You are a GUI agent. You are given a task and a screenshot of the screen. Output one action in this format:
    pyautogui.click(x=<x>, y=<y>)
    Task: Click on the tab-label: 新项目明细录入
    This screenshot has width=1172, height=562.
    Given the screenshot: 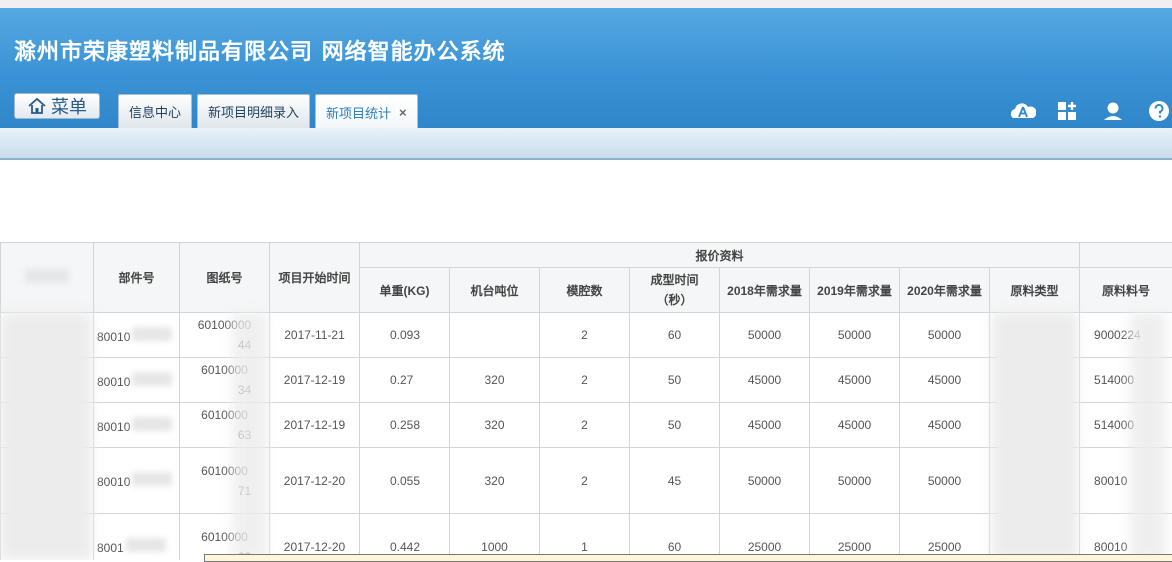 What is the action you would take?
    pyautogui.click(x=253, y=111)
    